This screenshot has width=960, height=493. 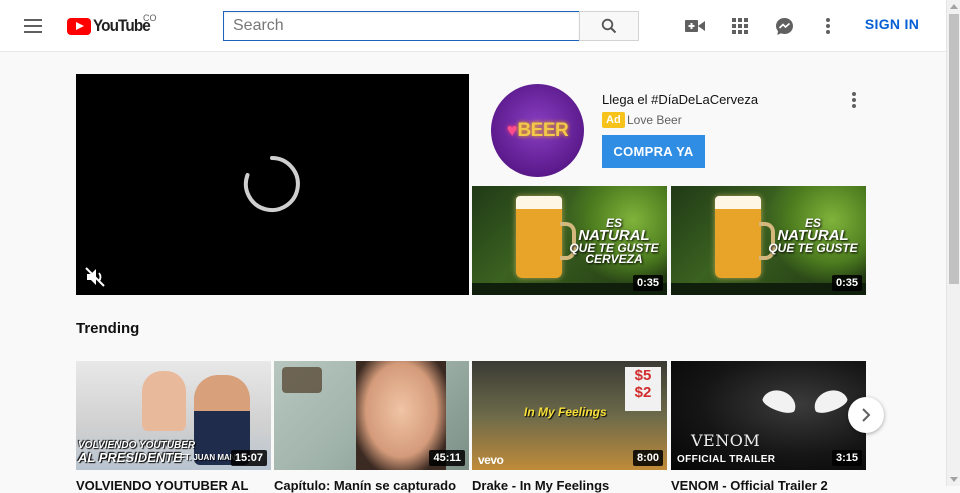 I want to click on scroll-down-icon, so click(x=954, y=479).